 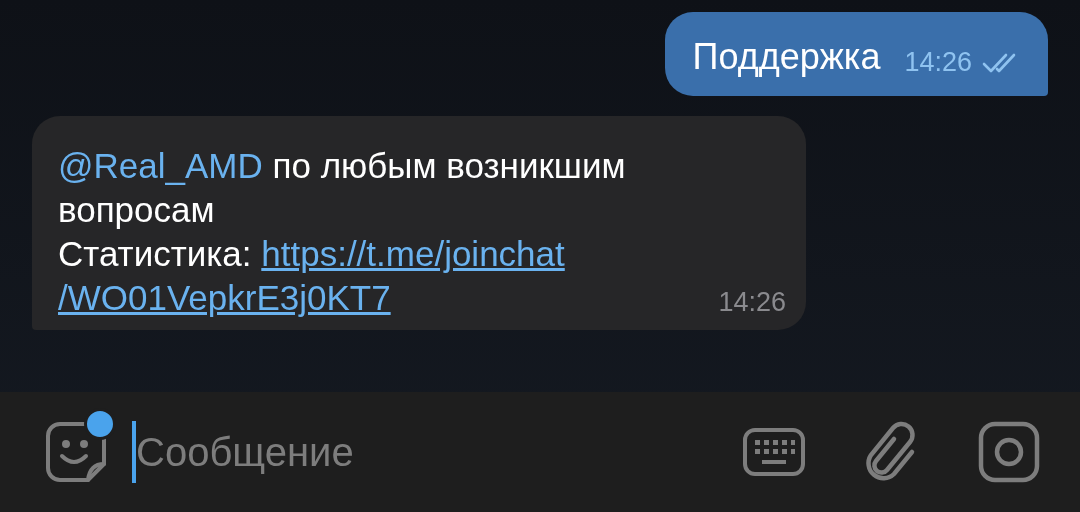 What do you see at coordinates (224, 297) in the screenshot?
I see `url-link: /WO01VepkrE3j0KT7` at bounding box center [224, 297].